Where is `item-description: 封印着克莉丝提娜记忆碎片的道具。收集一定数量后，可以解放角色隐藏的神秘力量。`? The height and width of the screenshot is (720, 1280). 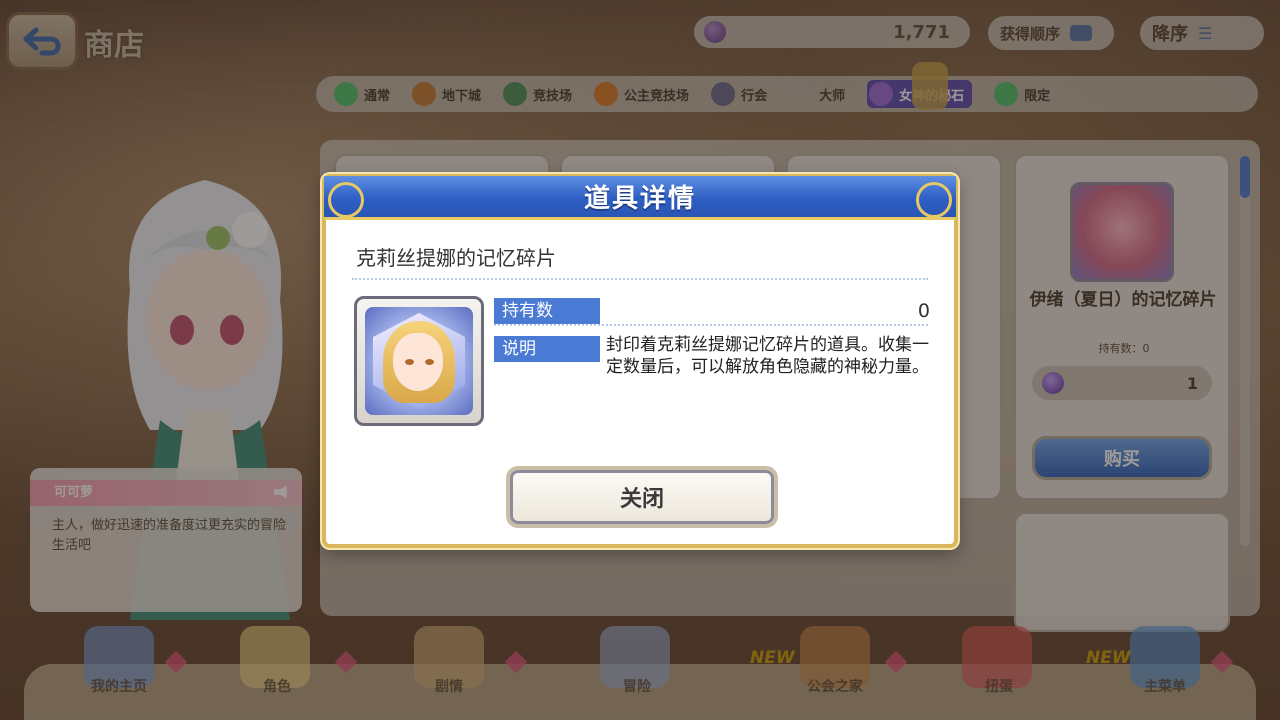 item-description: 封印着克莉丝提娜记忆碎片的道具。收集一定数量后，可以解放角色隐藏的神秘力量。 is located at coordinates (767, 356).